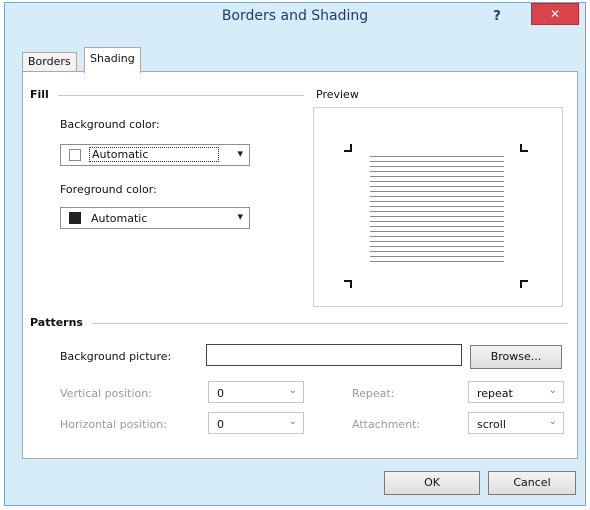 The height and width of the screenshot is (510, 590). What do you see at coordinates (334, 355) in the screenshot?
I see `background-picture-input` at bounding box center [334, 355].